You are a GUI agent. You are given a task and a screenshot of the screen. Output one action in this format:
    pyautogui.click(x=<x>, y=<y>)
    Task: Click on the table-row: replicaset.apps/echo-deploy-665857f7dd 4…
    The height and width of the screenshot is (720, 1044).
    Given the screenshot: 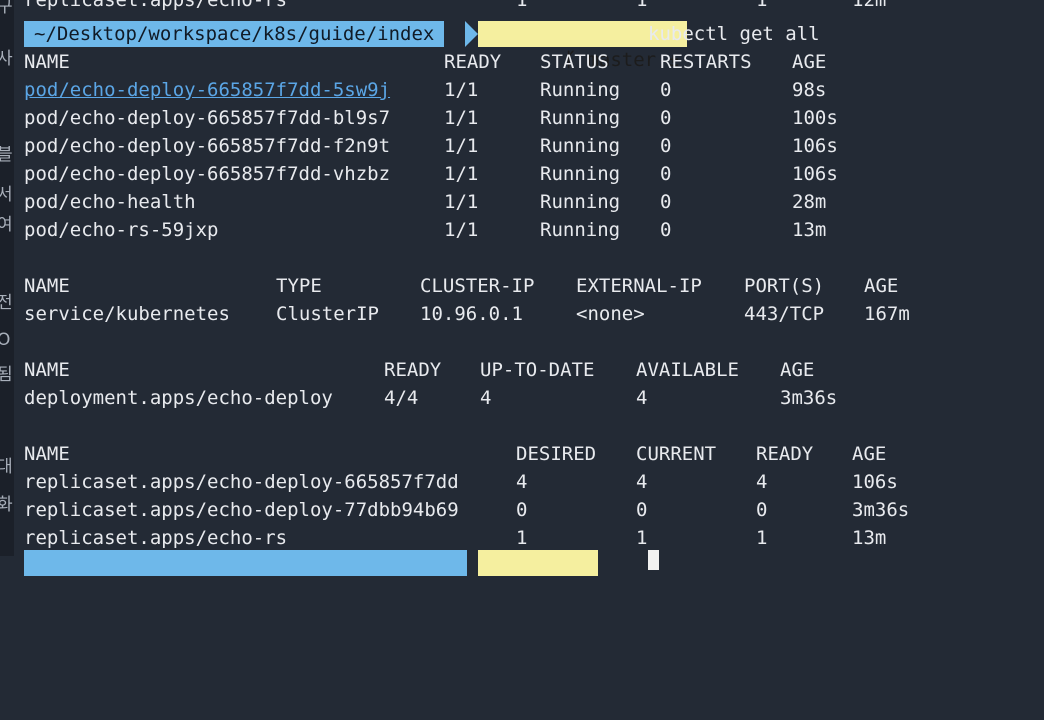 What is the action you would take?
    pyautogui.click(x=461, y=482)
    